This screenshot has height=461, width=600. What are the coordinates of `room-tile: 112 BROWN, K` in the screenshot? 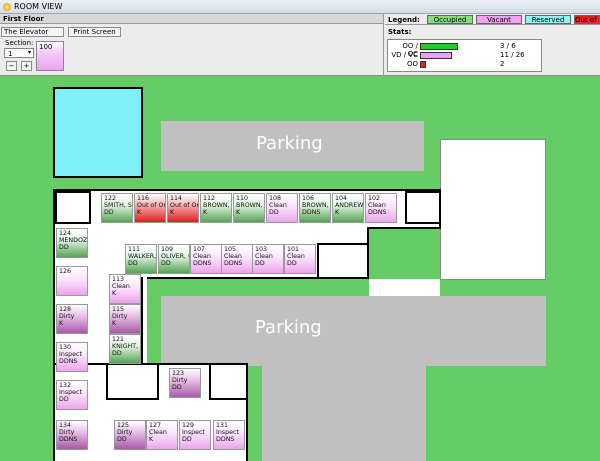 It's located at (216, 208).